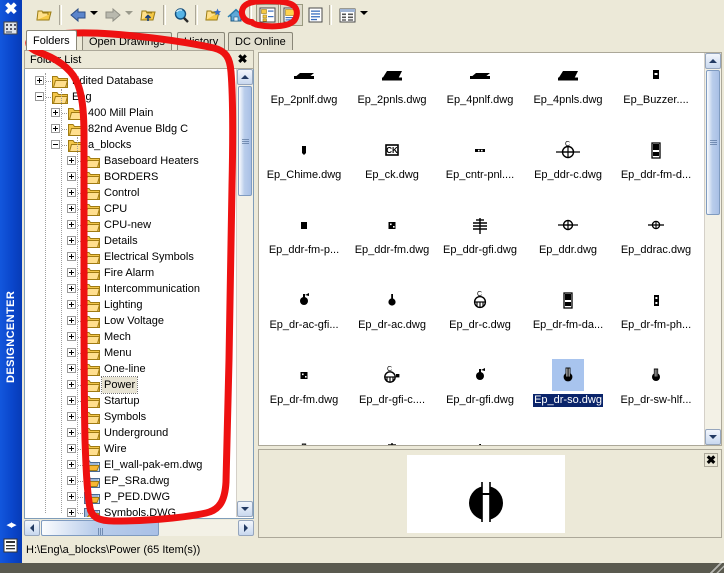 This screenshot has height=573, width=724. Describe the element at coordinates (131, 193) in the screenshot. I see `tree-item: Control` at that location.